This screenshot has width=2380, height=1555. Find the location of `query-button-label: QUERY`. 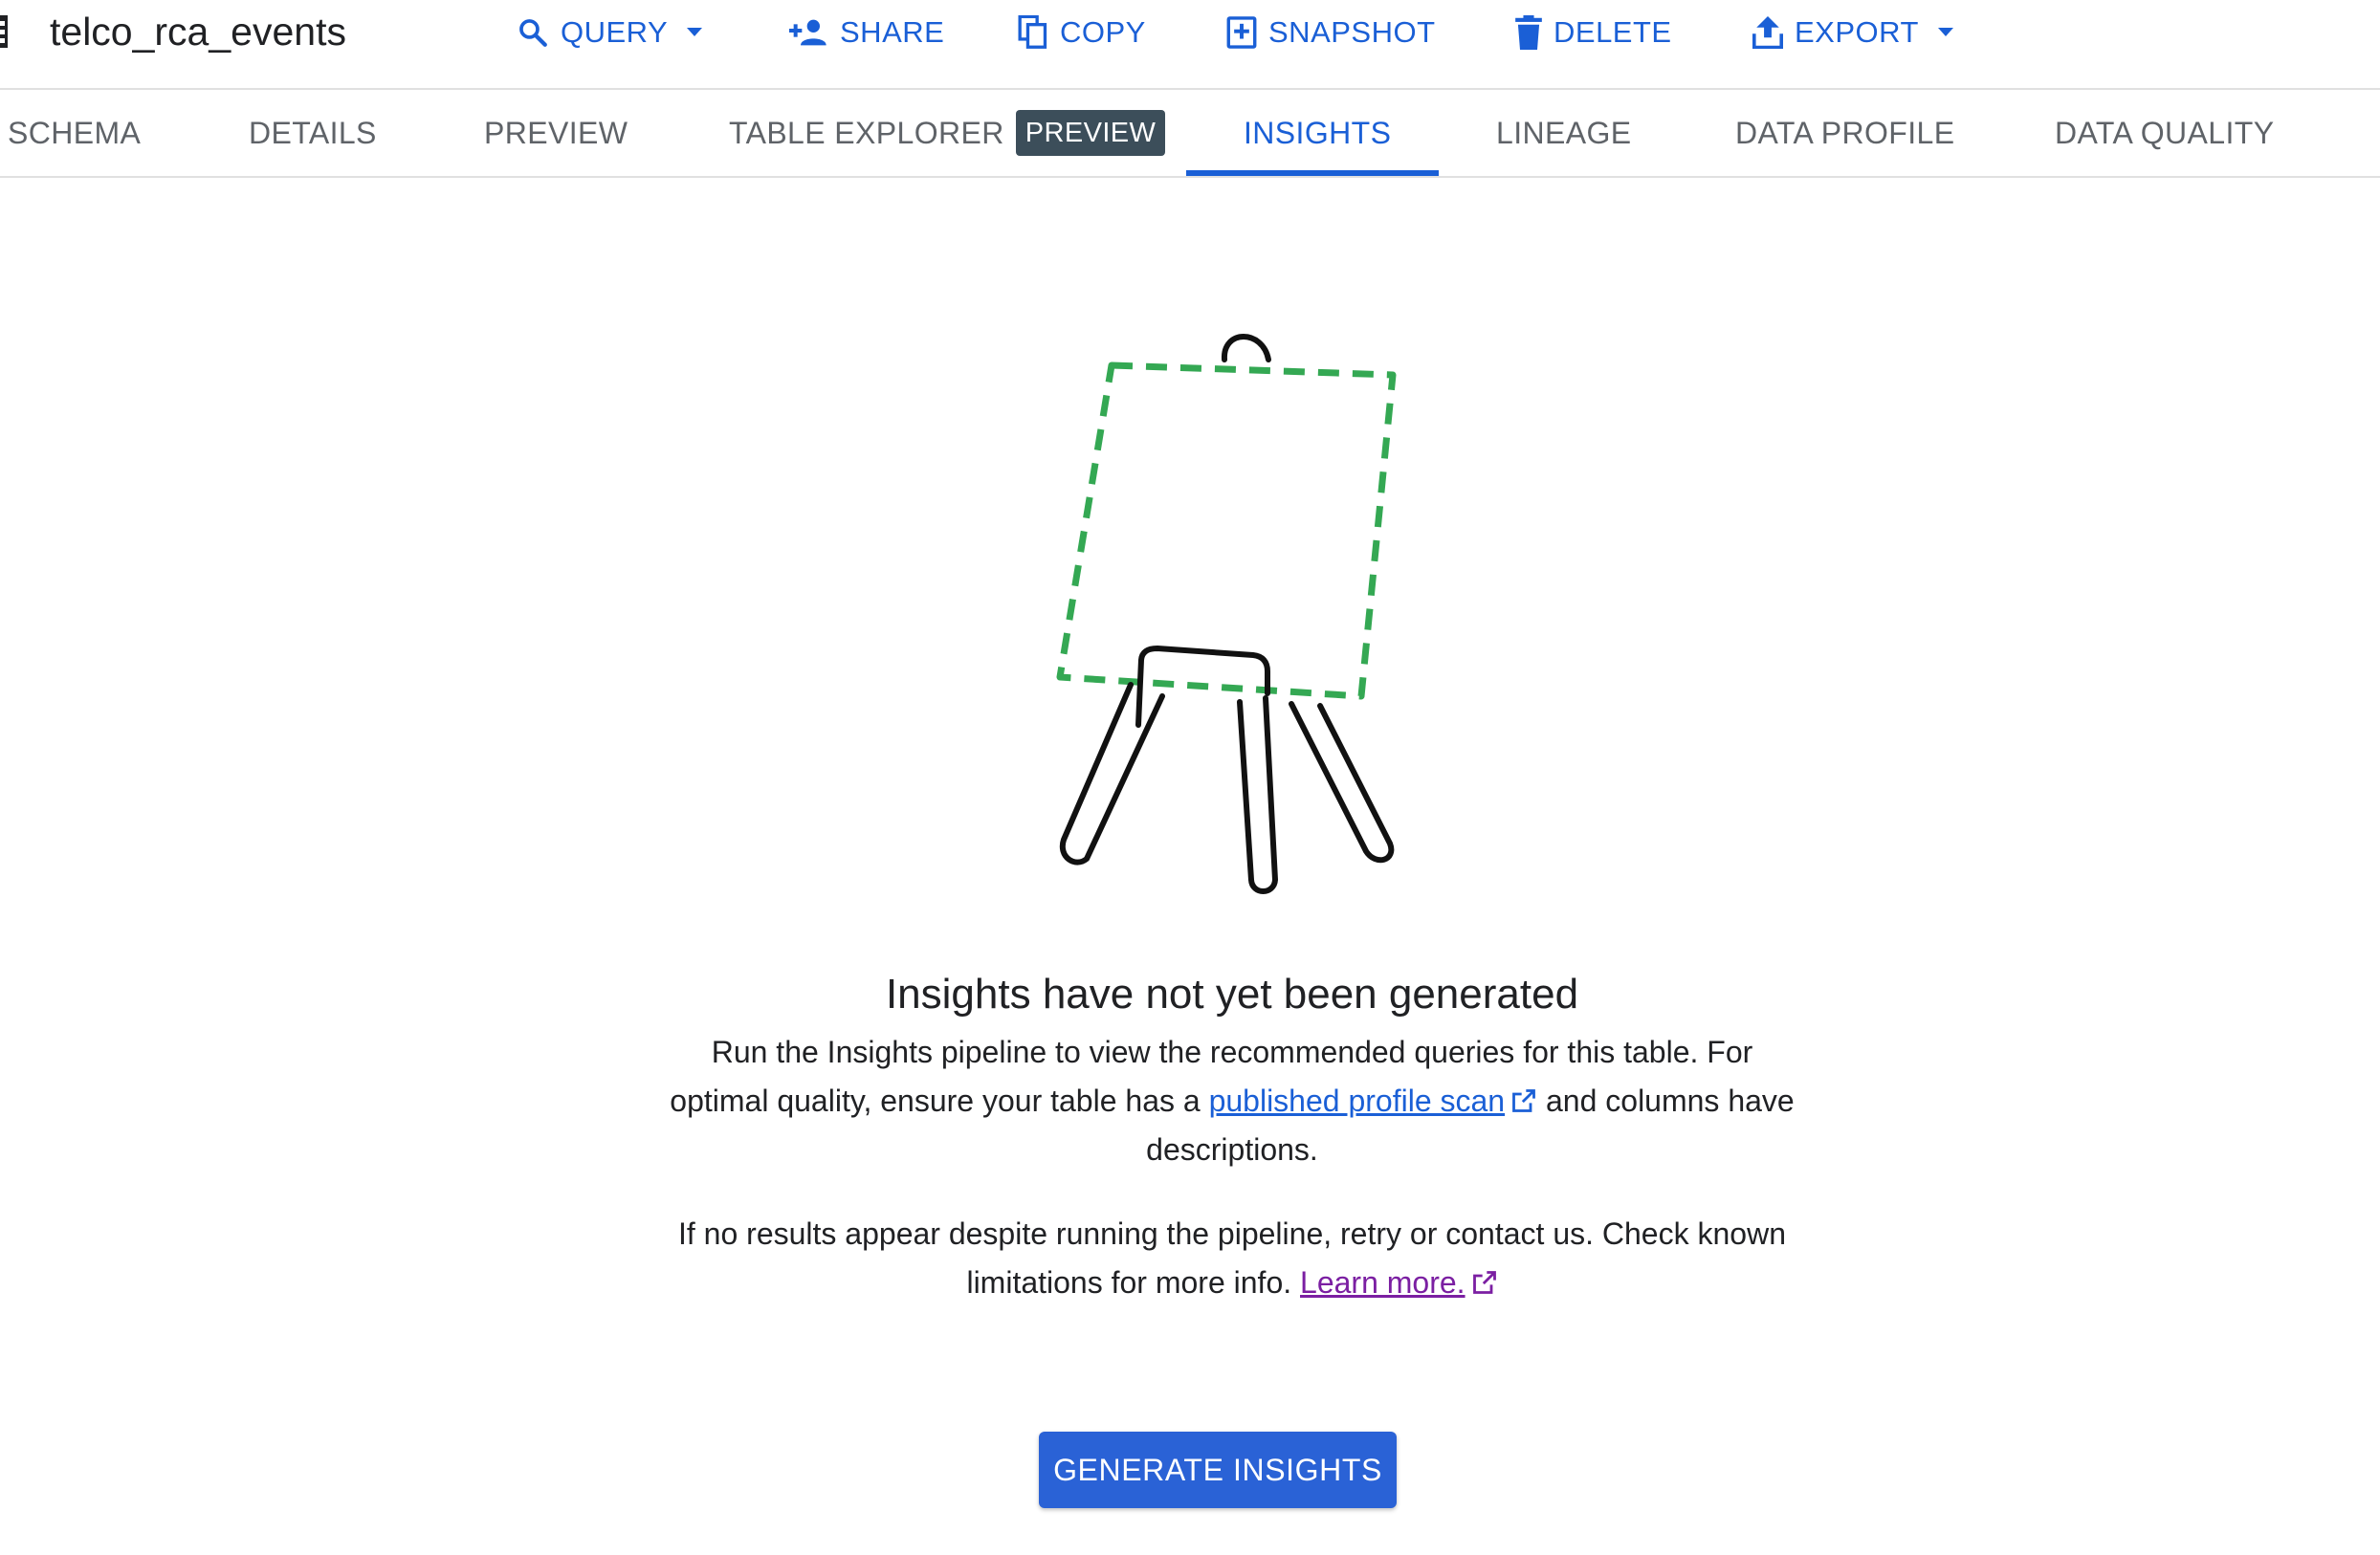

query-button-label: QUERY is located at coordinates (615, 32).